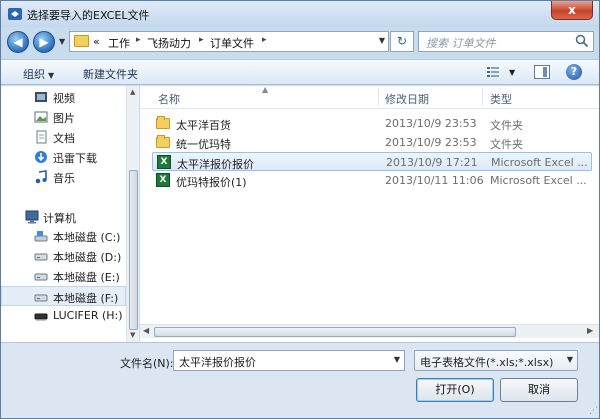 This screenshot has width=600, height=419. I want to click on back-button: ◀, so click(18, 42).